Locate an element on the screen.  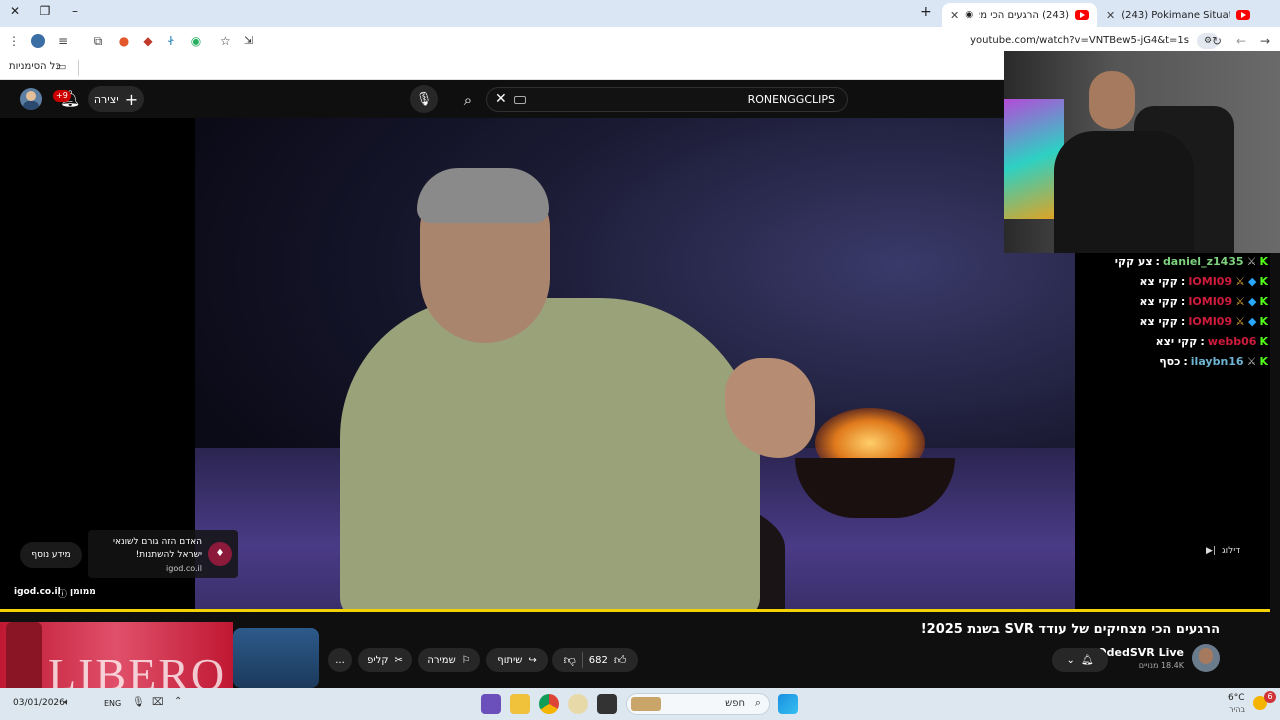
windows-start-icon is located at coordinates (788, 704).